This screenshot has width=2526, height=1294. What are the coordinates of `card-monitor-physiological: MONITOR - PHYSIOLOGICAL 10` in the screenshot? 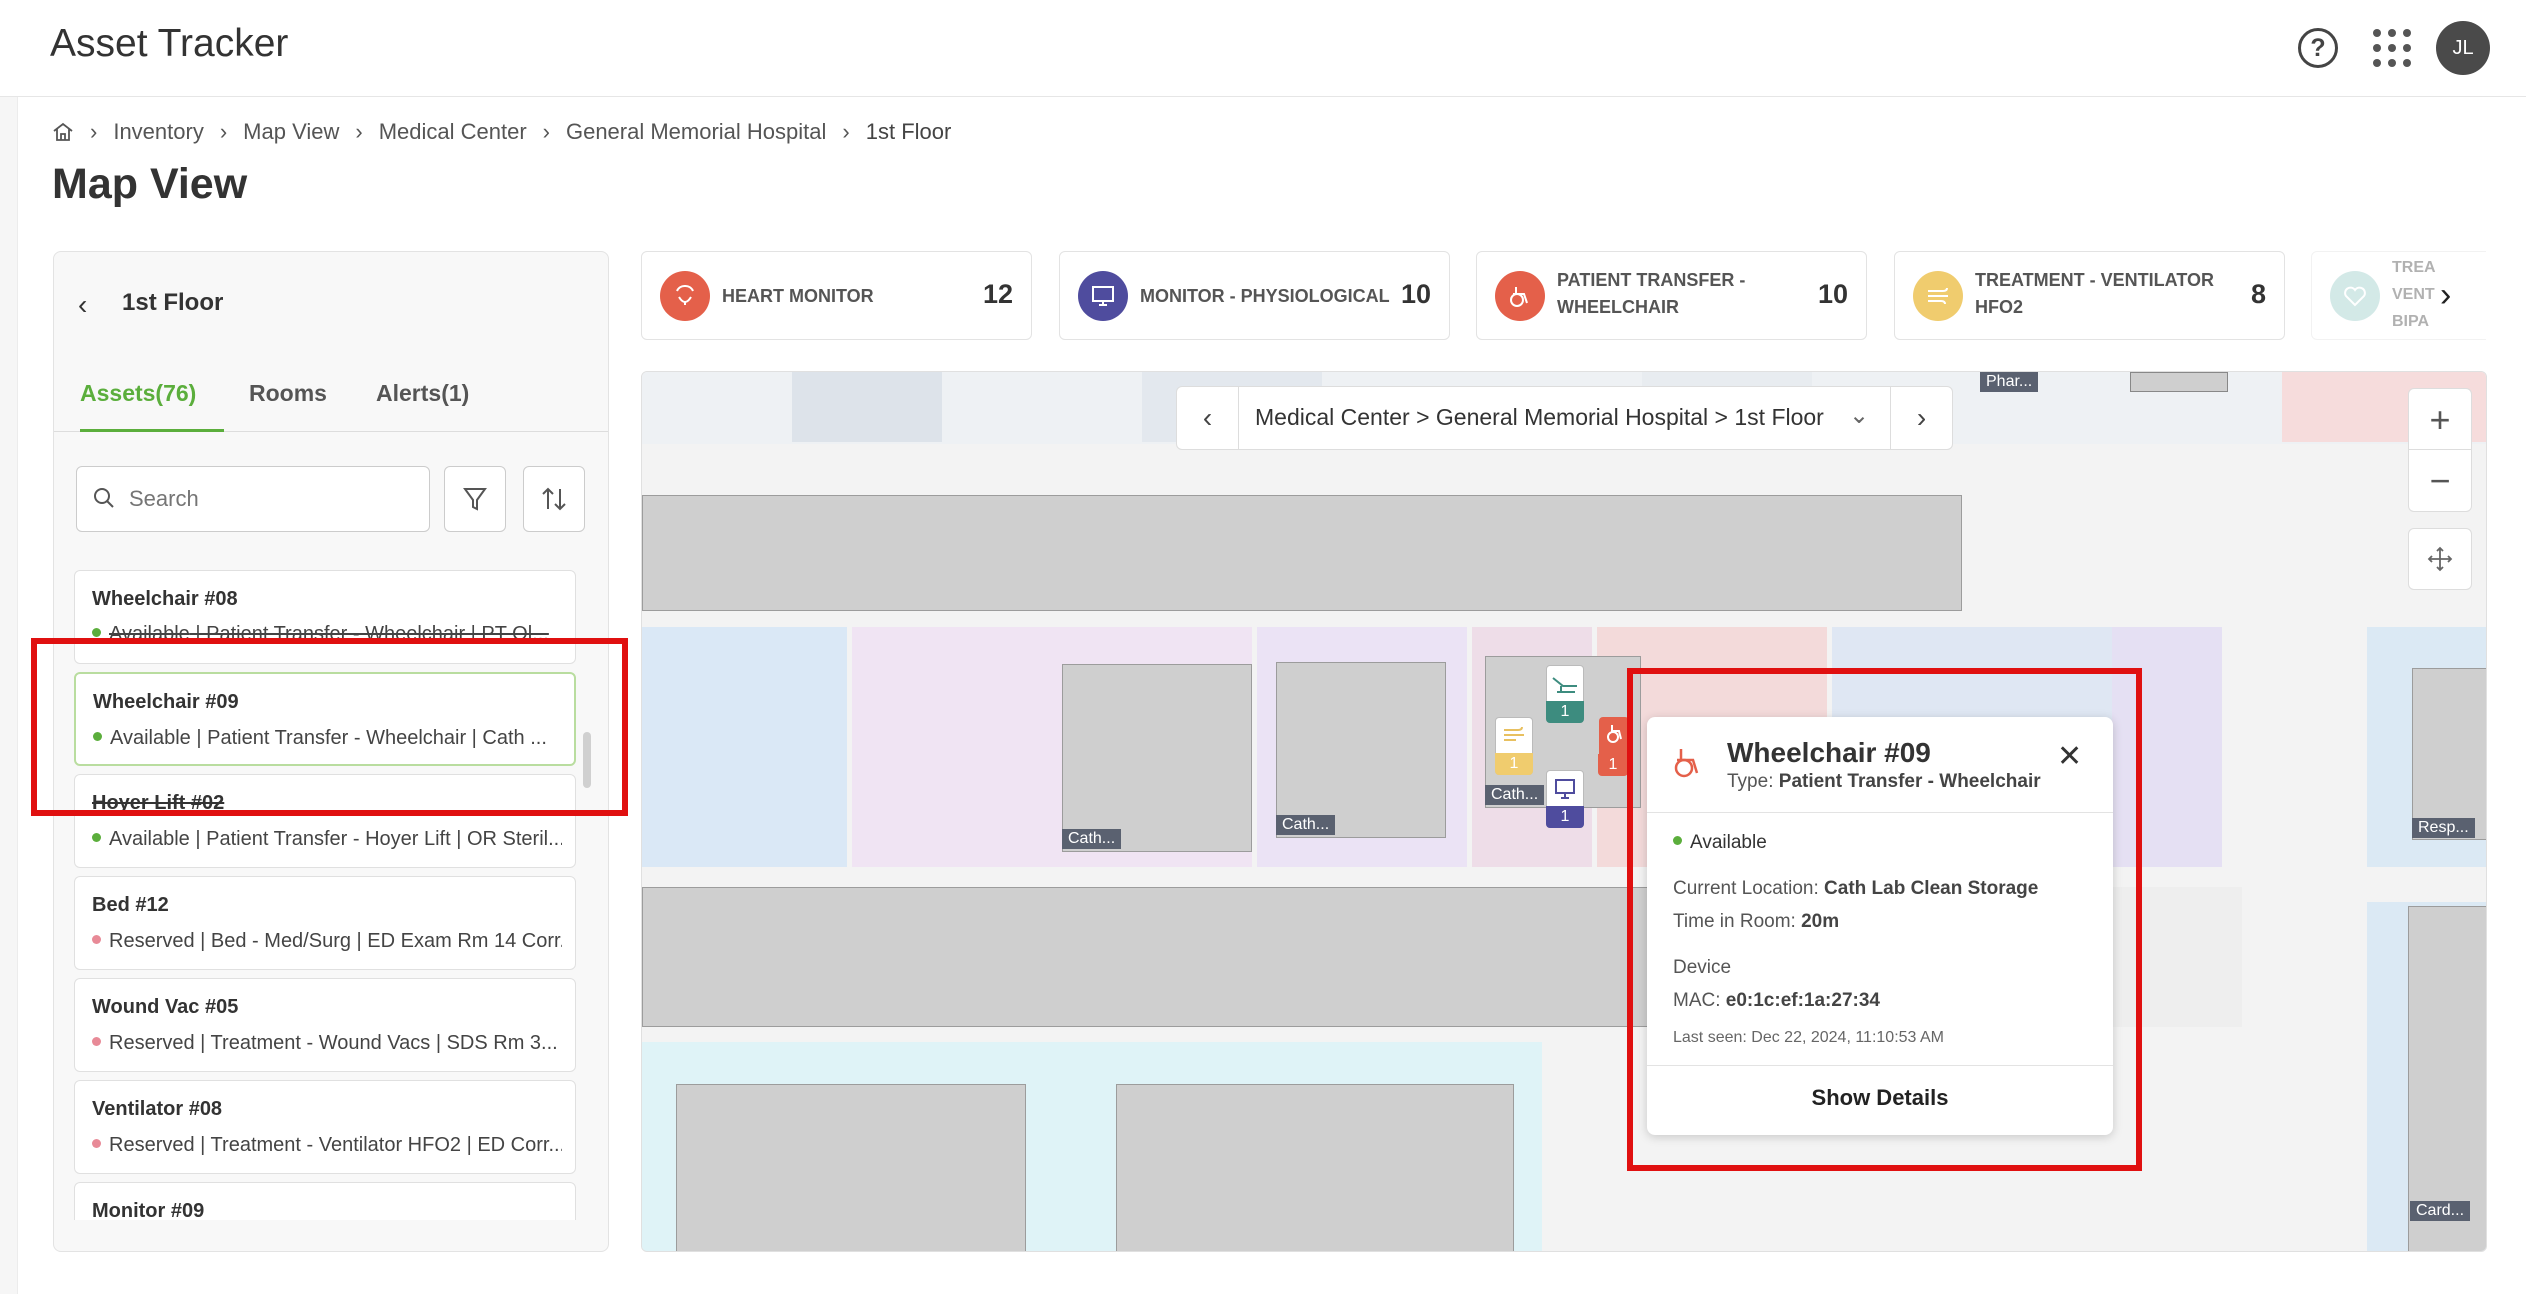 It's located at (1254, 295).